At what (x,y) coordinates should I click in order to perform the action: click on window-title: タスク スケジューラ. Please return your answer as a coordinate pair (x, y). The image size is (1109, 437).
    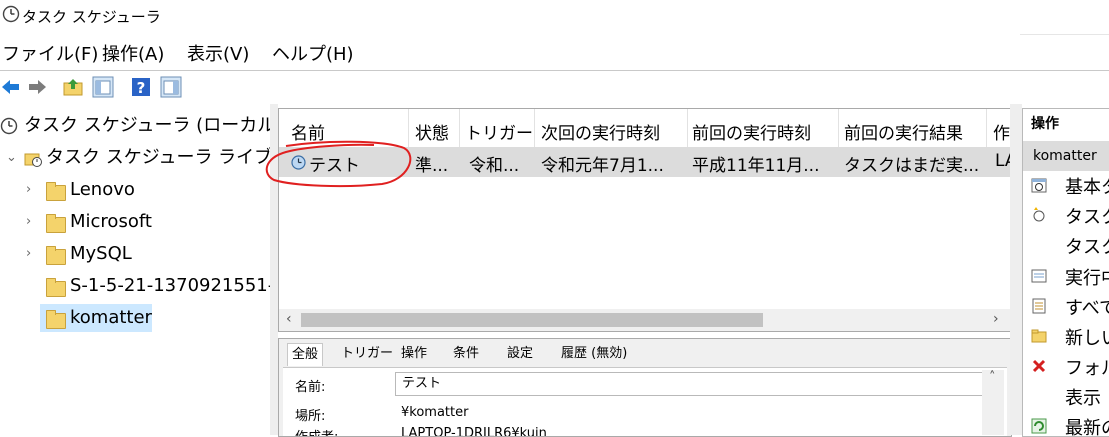
    Looking at the image, I should click on (91, 17).